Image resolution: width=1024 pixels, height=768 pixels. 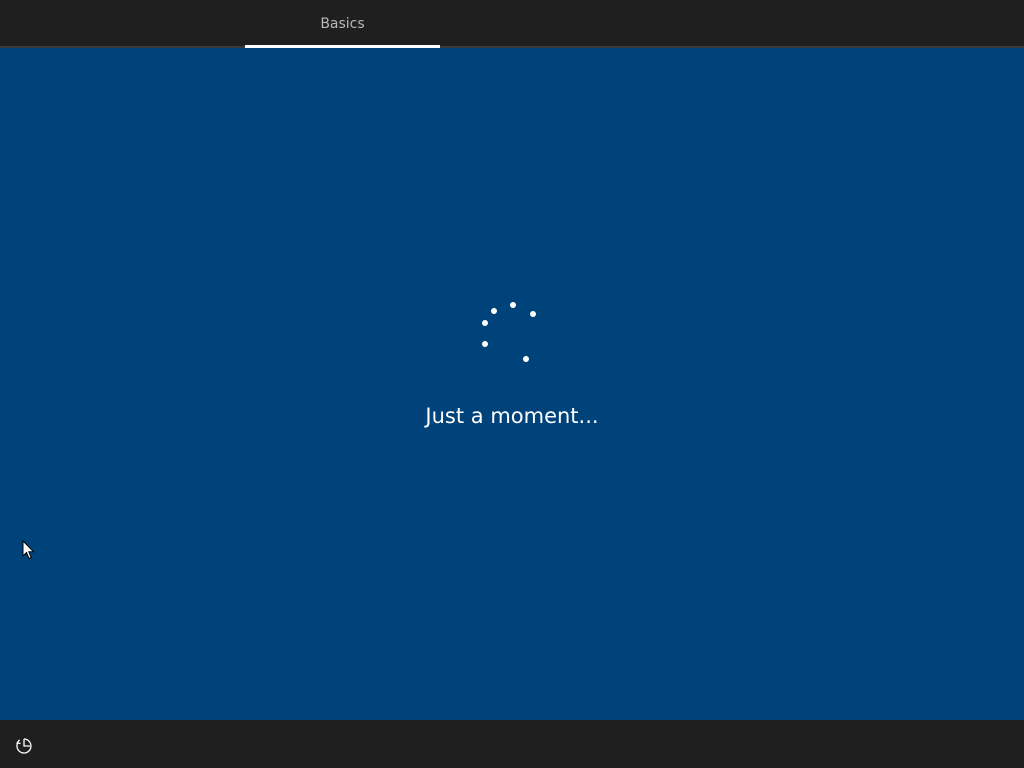 What do you see at coordinates (512, 24) in the screenshot?
I see `top-bar: Basics` at bounding box center [512, 24].